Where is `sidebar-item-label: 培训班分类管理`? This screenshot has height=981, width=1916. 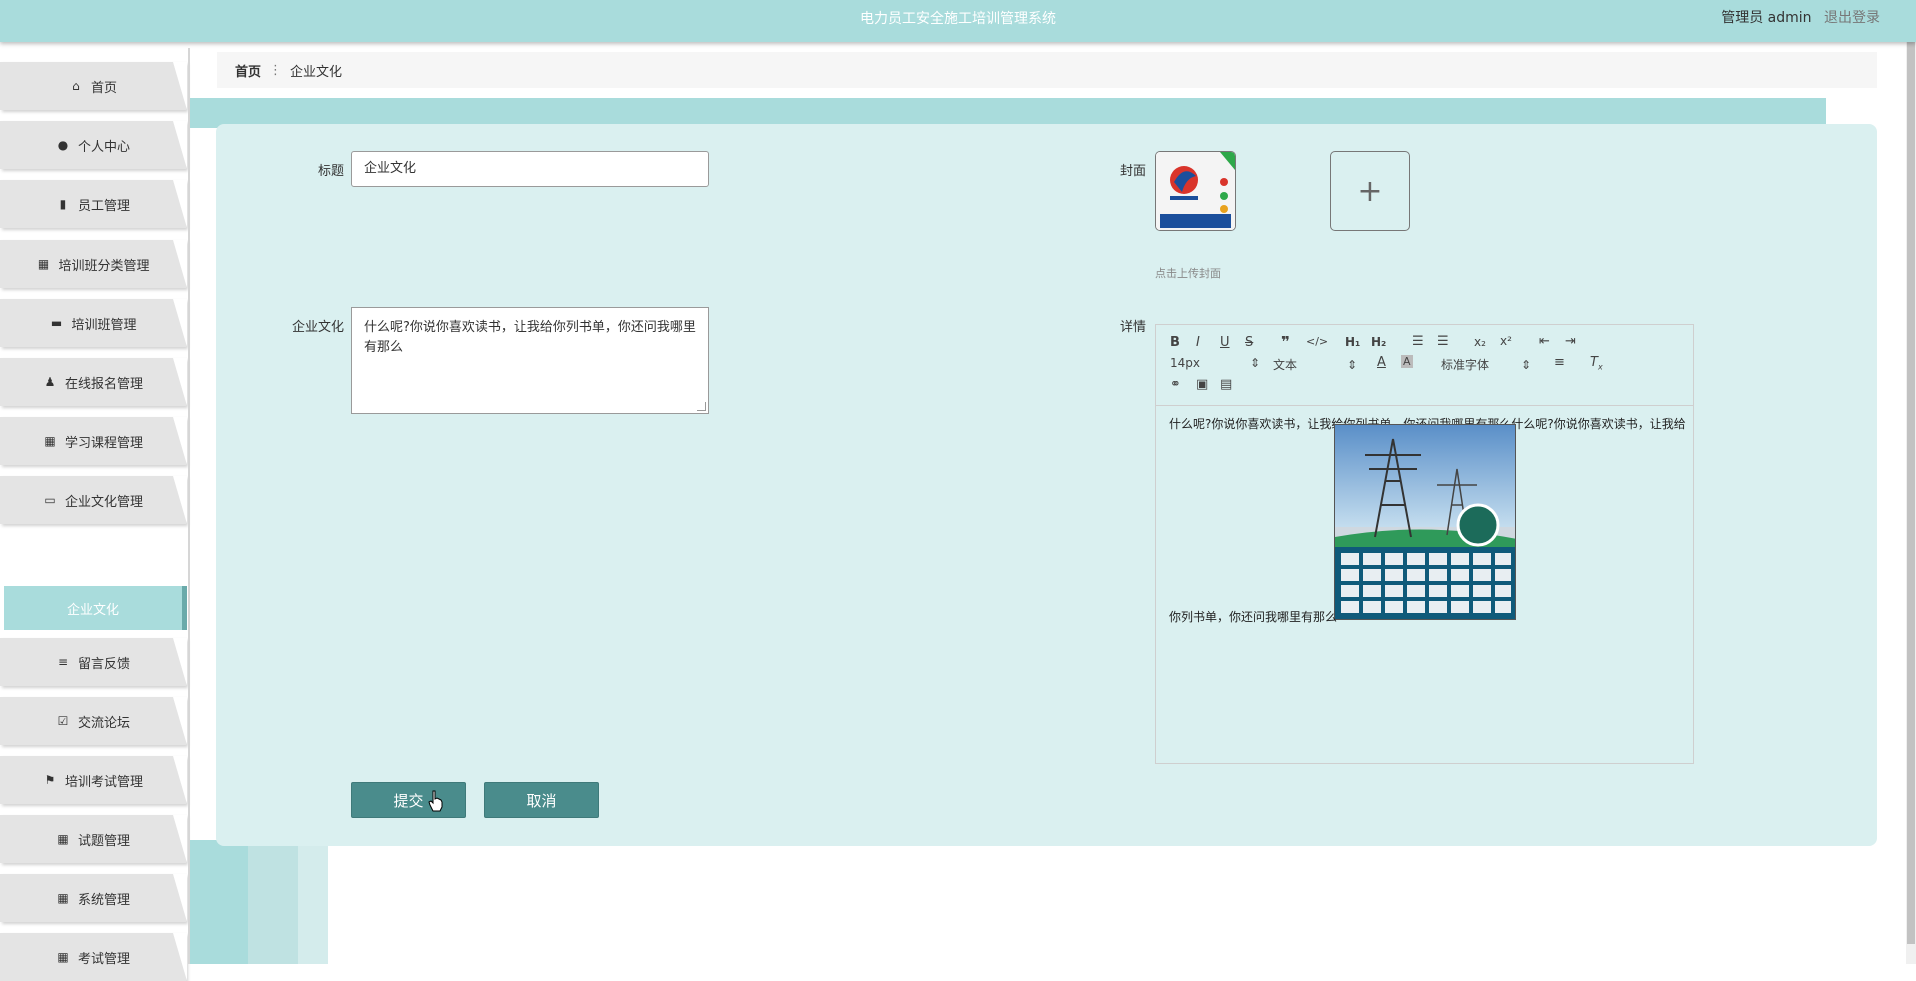 sidebar-item-label: 培训班分类管理 is located at coordinates (104, 266).